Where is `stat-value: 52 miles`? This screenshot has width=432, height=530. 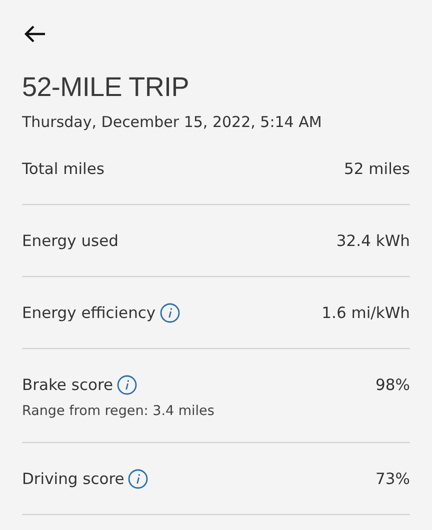
stat-value: 52 miles is located at coordinates (377, 169).